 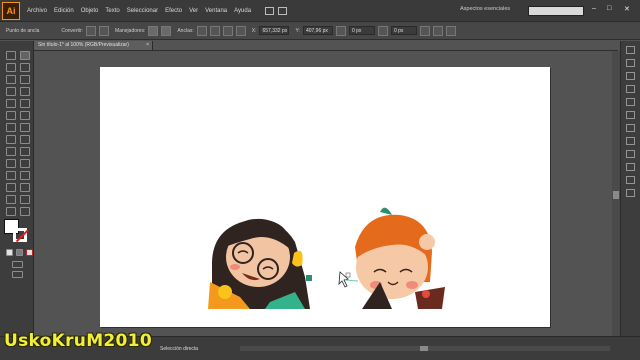 What do you see at coordinates (227, 30) in the screenshot?
I see `join-icon` at bounding box center [227, 30].